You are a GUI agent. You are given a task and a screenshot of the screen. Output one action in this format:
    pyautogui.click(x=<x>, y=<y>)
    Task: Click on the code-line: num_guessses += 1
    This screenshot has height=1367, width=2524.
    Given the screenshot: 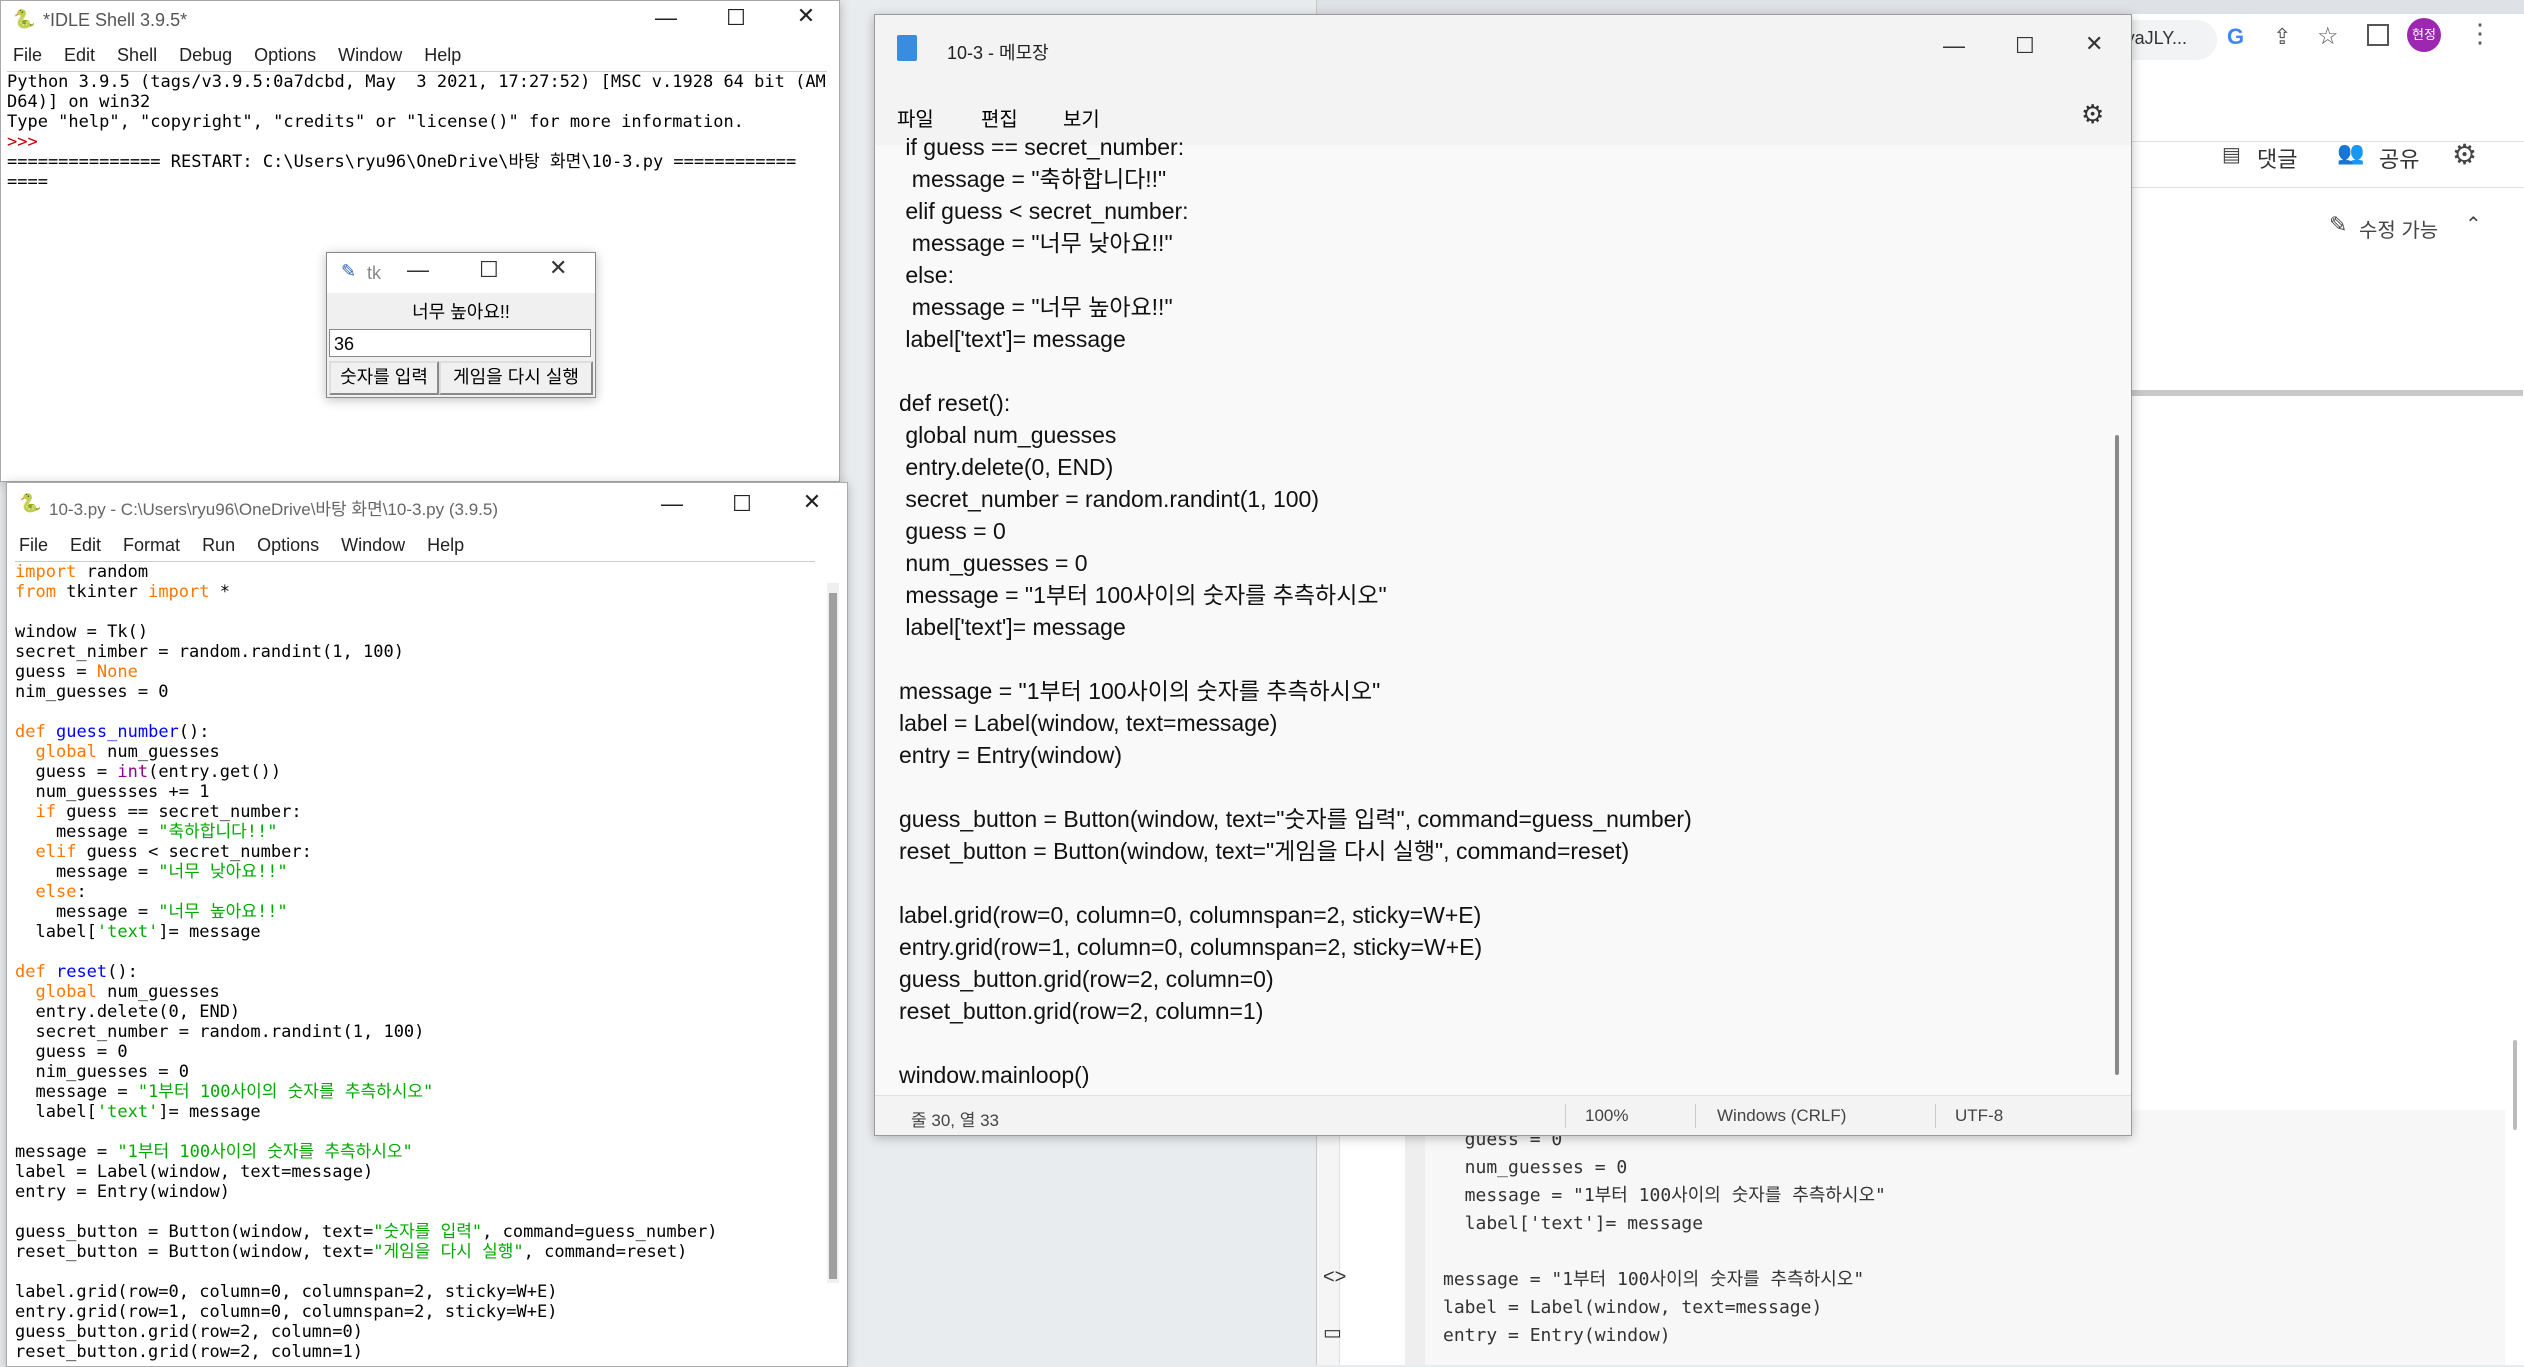 What is the action you would take?
    pyautogui.click(x=112, y=792)
    